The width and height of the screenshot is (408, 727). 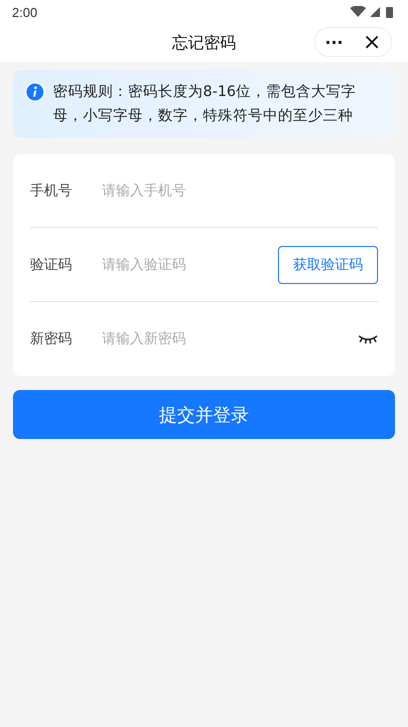 I want to click on more-button: ···, so click(x=334, y=42).